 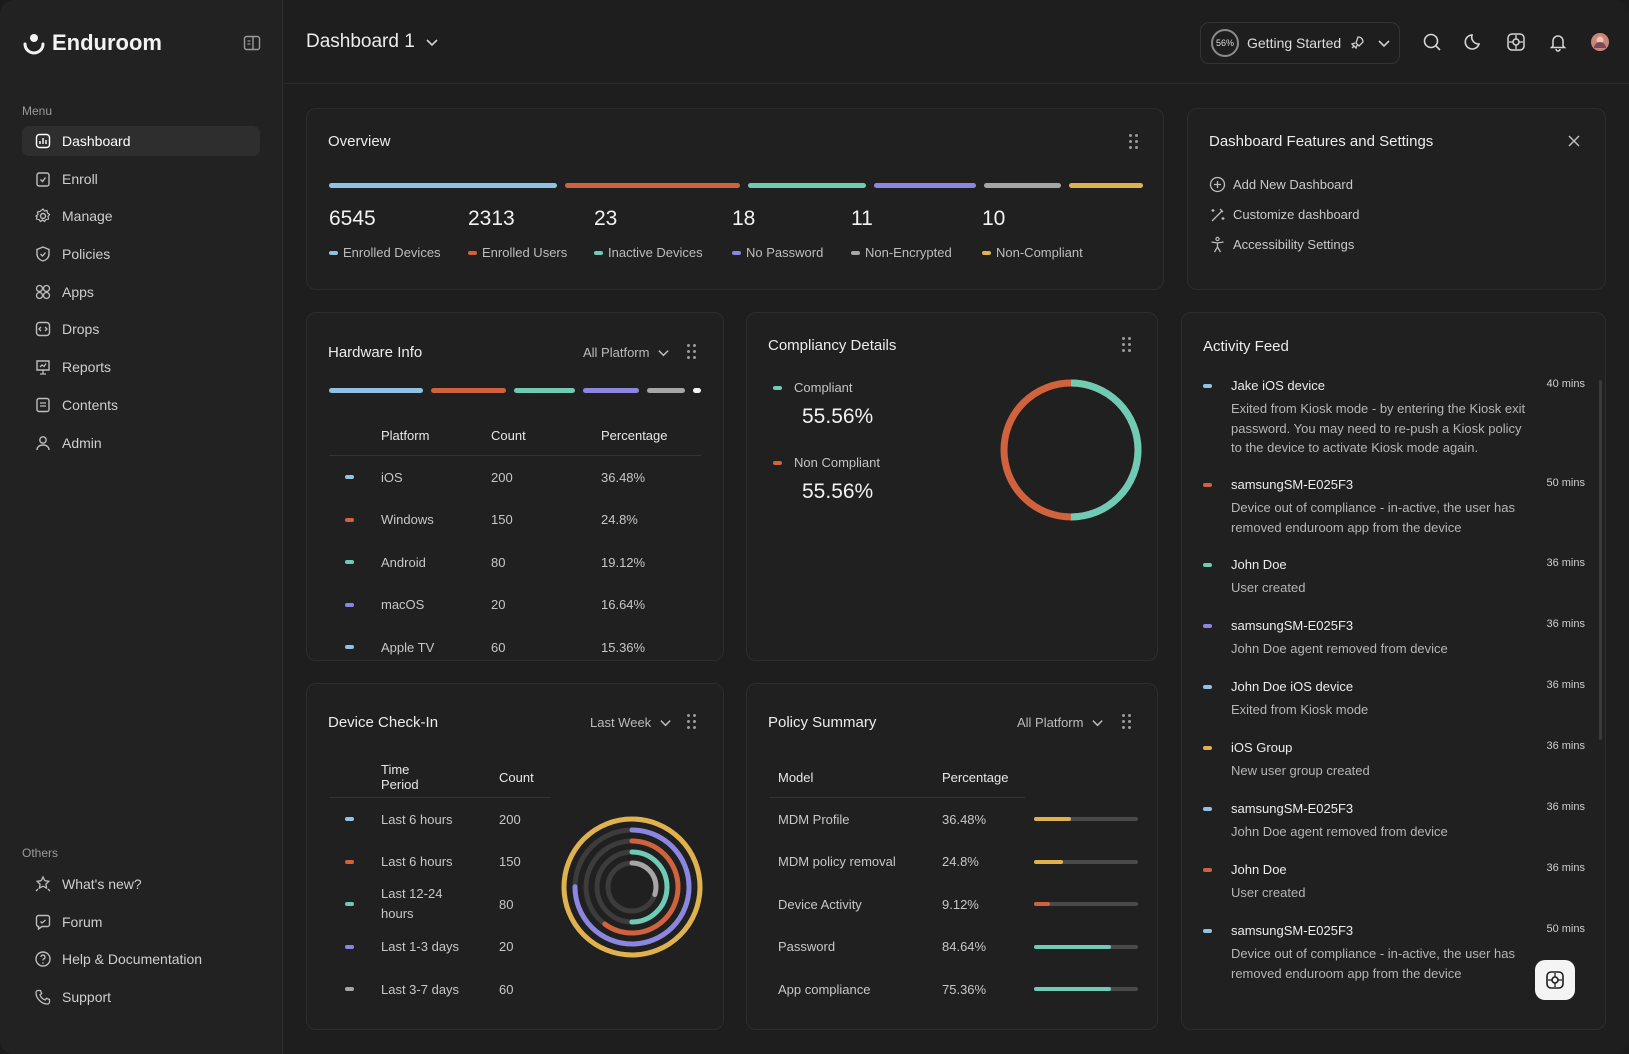 What do you see at coordinates (1293, 184) in the screenshot?
I see `feature-label: Add New Dashboard` at bounding box center [1293, 184].